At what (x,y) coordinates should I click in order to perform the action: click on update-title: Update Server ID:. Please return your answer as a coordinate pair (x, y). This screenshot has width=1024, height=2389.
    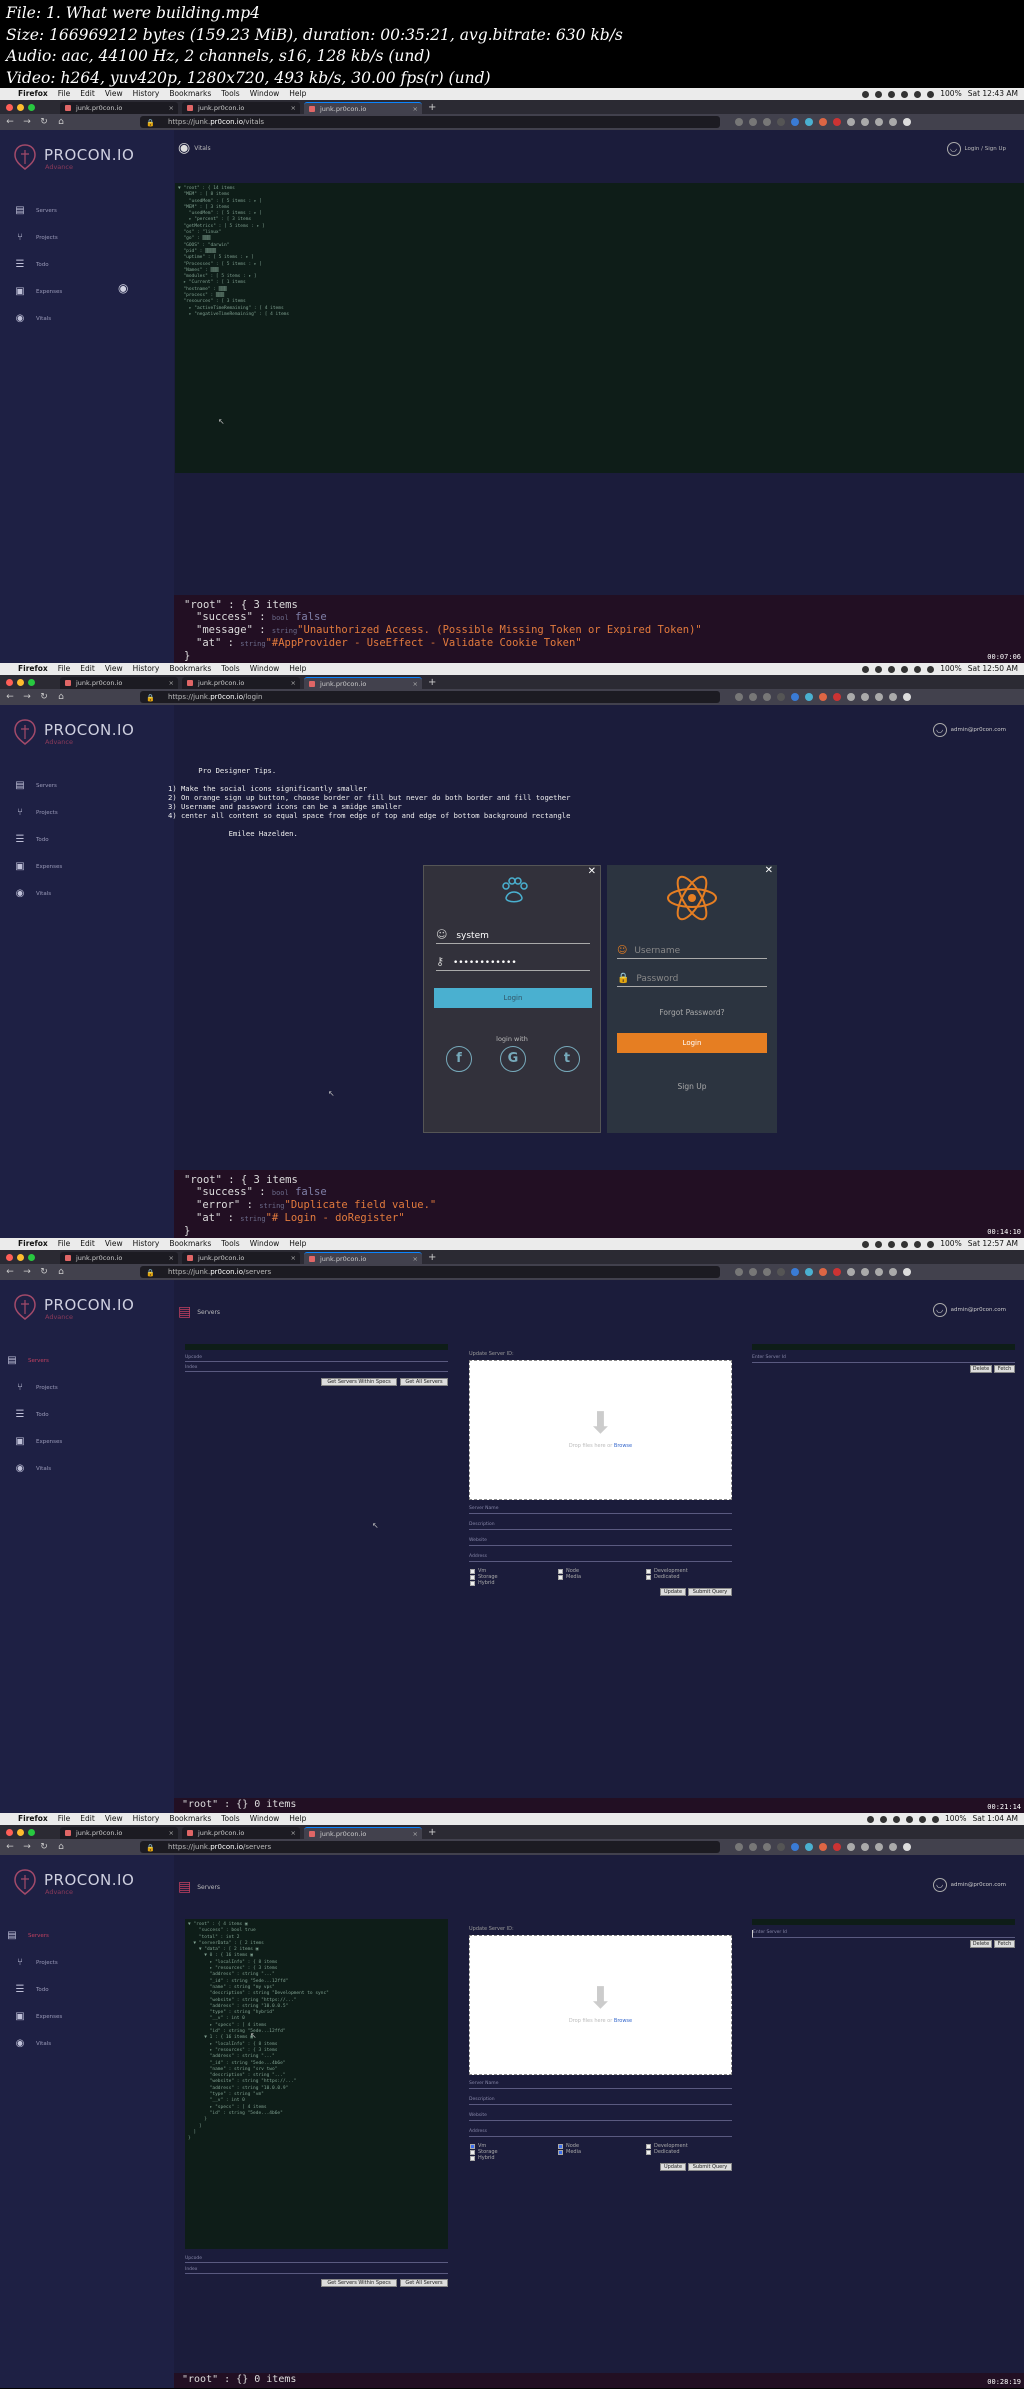
    Looking at the image, I should click on (491, 1354).